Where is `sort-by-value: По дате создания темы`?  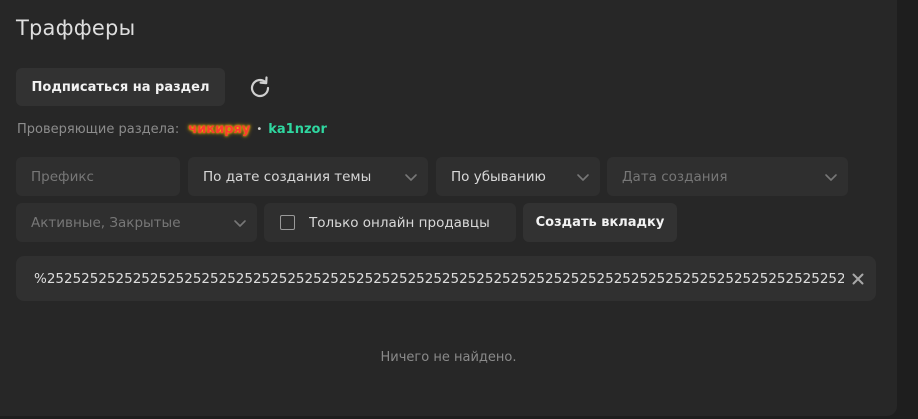 sort-by-value: По дате создания темы is located at coordinates (287, 176).